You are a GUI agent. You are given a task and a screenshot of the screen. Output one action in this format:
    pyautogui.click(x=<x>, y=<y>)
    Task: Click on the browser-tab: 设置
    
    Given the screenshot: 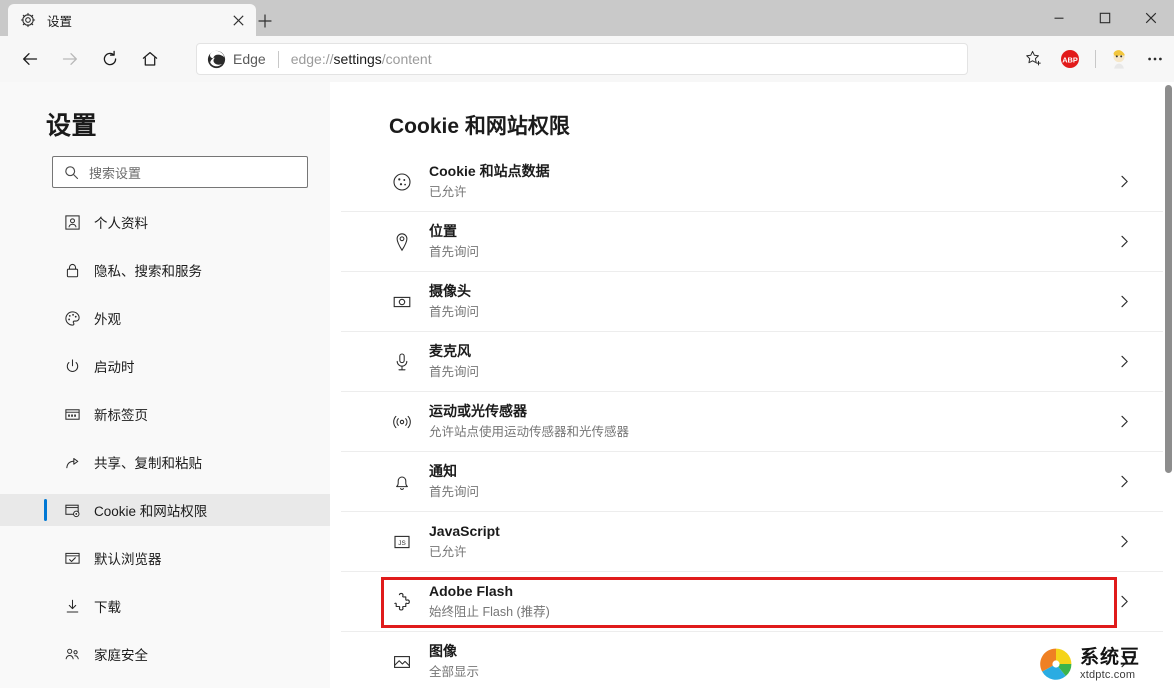 What is the action you would take?
    pyautogui.click(x=132, y=20)
    